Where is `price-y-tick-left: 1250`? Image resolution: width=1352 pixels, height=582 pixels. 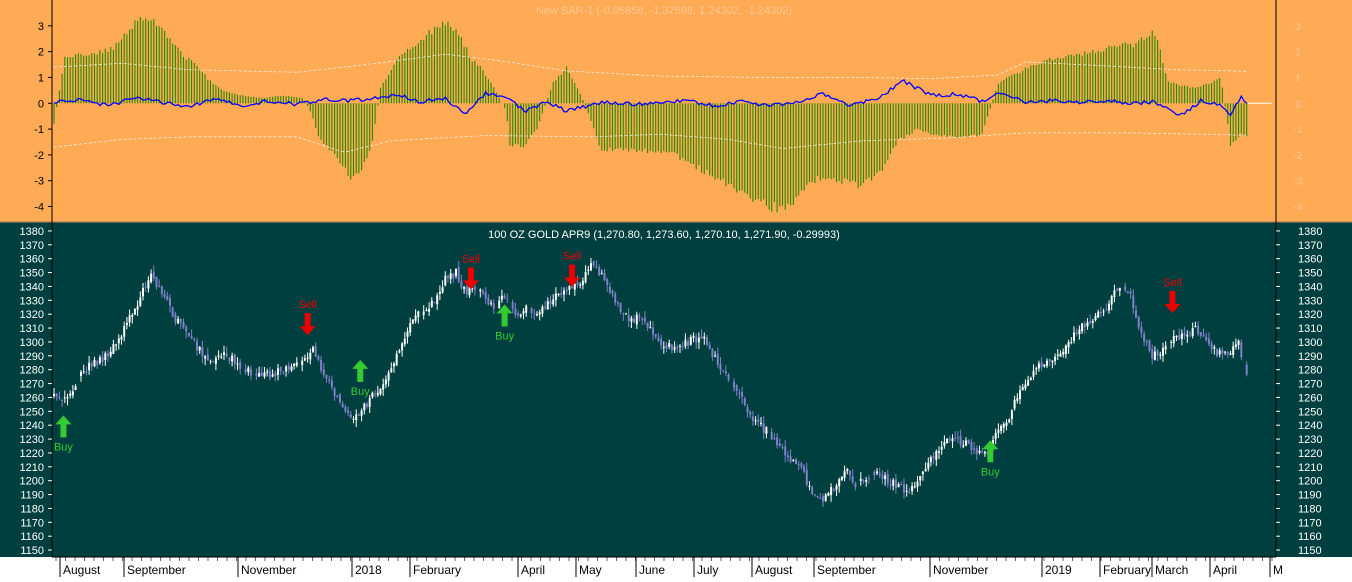 price-y-tick-left: 1250 is located at coordinates (32, 412).